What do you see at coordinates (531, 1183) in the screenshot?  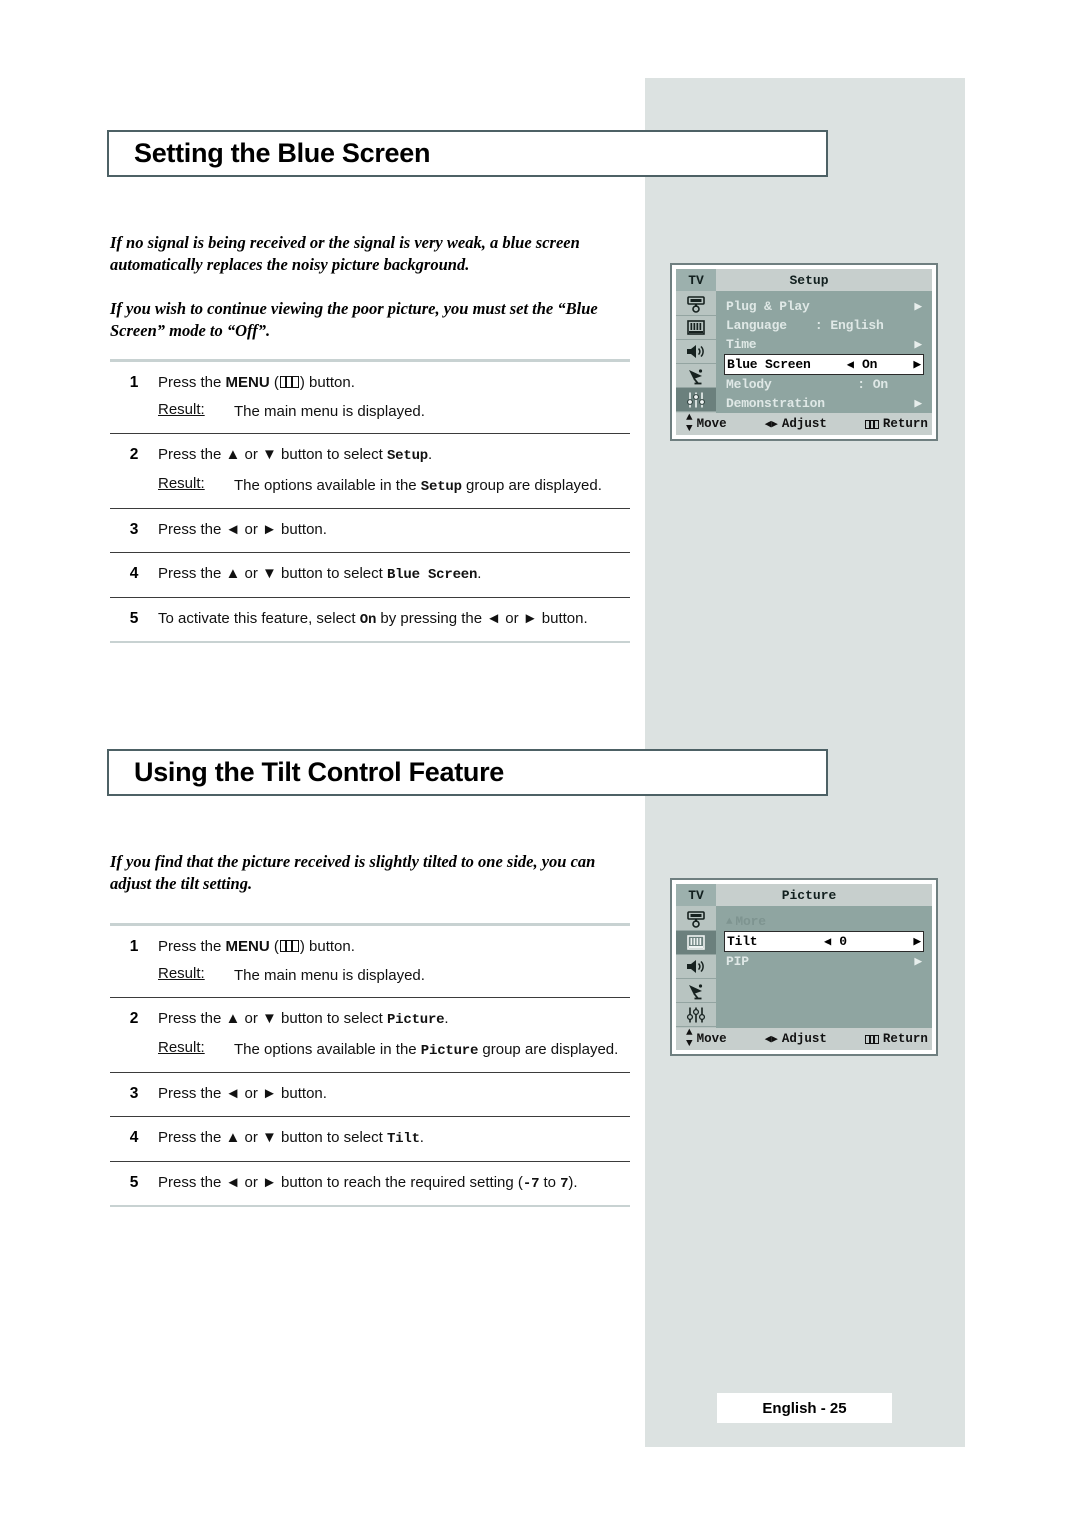 I see `step-text-mono-min: -7` at bounding box center [531, 1183].